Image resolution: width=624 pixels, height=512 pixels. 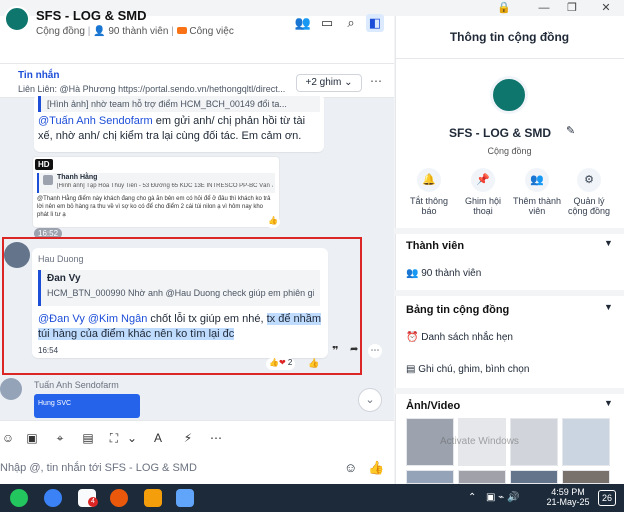 What do you see at coordinates (158, 438) in the screenshot?
I see `format-text-icon: A` at bounding box center [158, 438].